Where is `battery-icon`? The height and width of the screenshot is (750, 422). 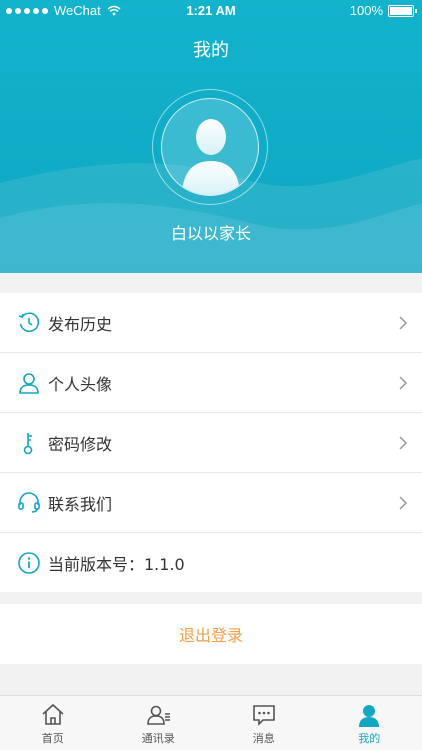
battery-icon is located at coordinates (402, 10).